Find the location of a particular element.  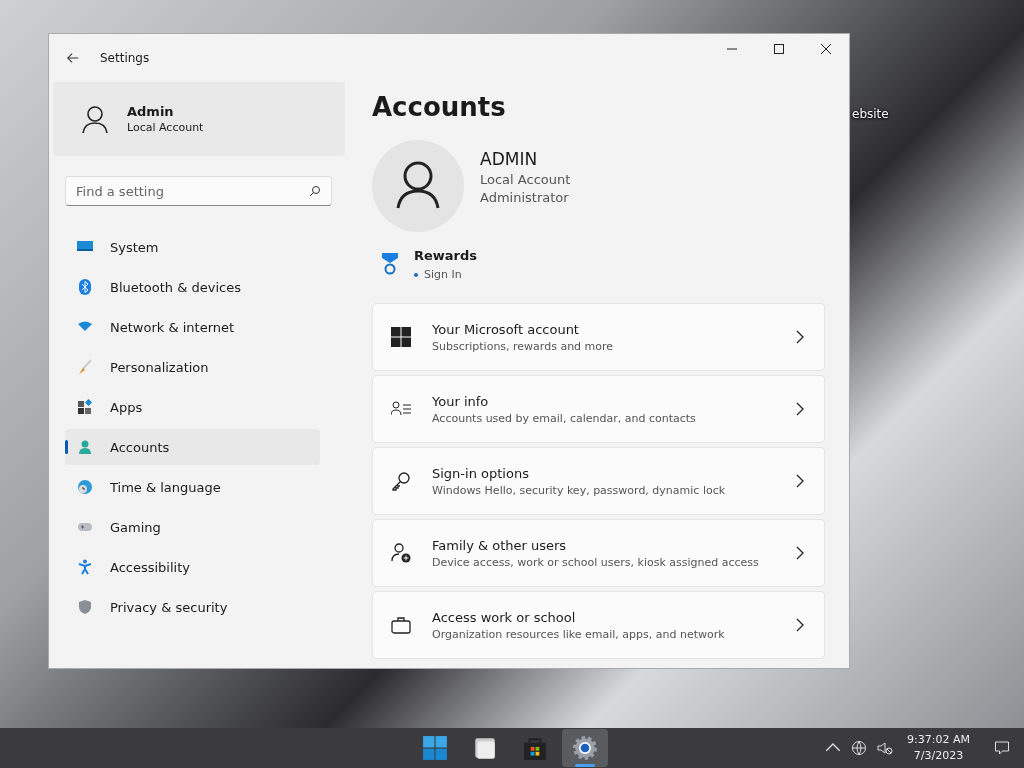

speaker-muted-icon is located at coordinates (885, 748).